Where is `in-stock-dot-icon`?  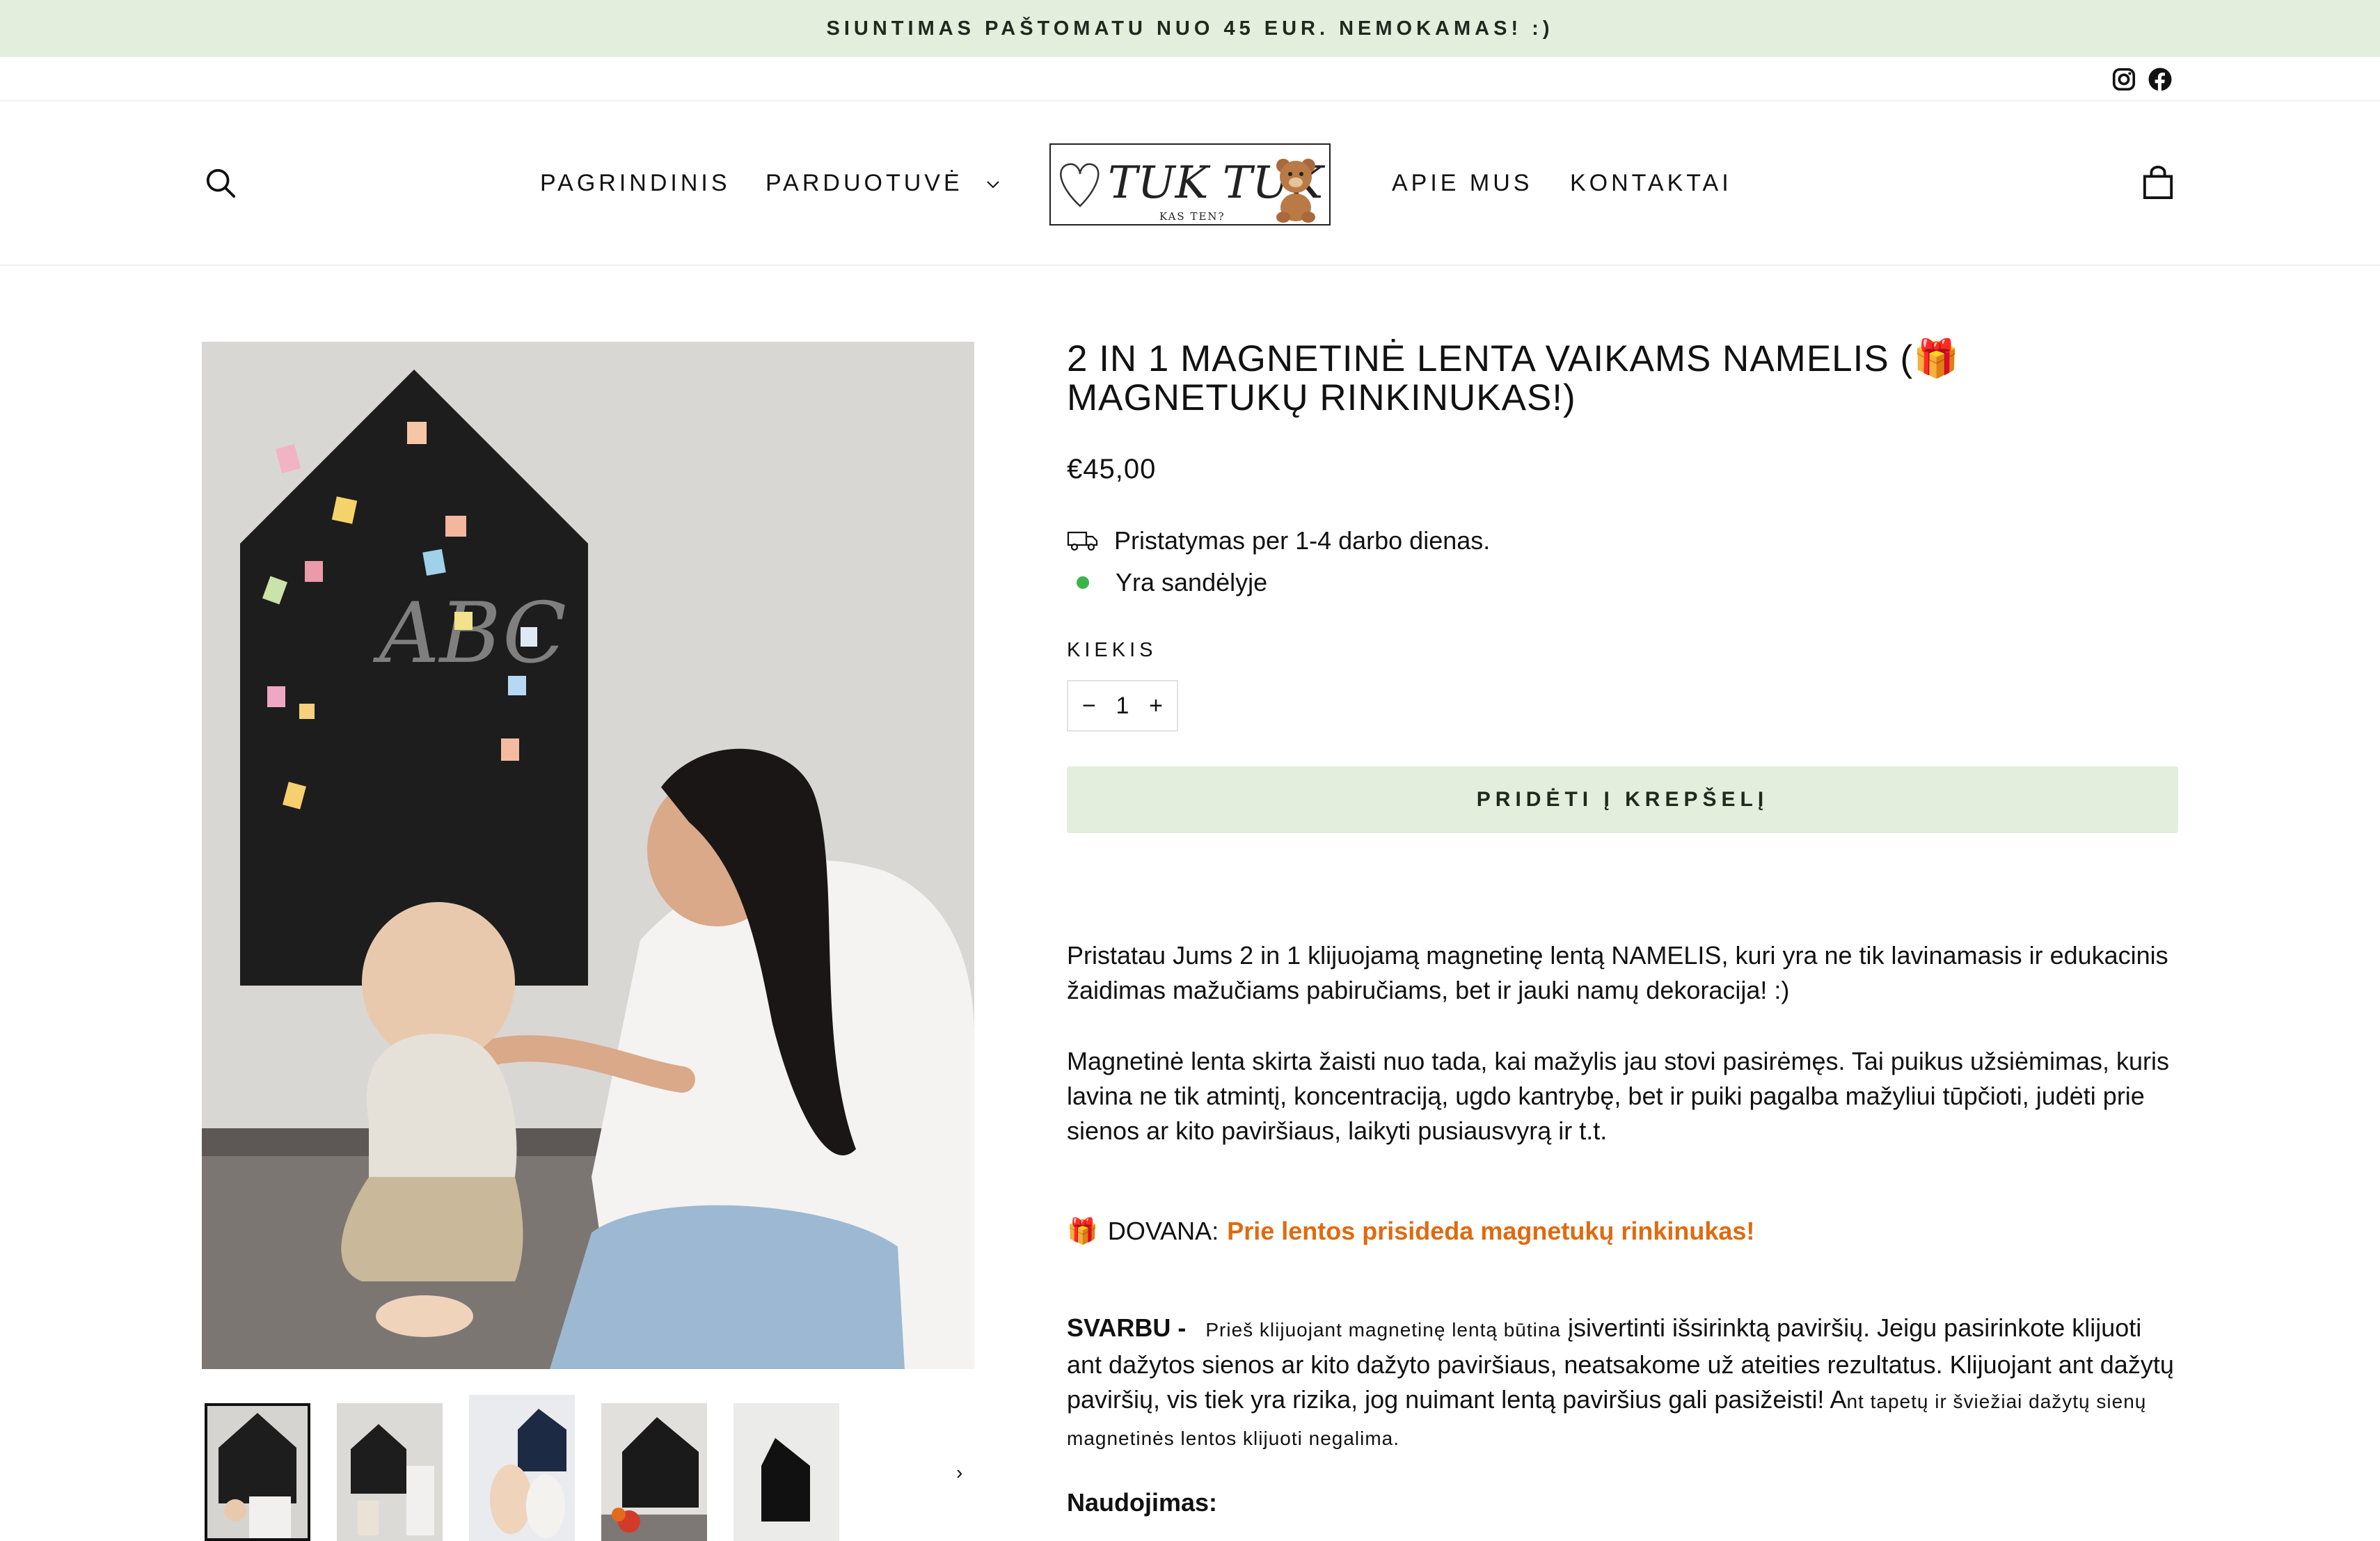
in-stock-dot-icon is located at coordinates (1083, 582).